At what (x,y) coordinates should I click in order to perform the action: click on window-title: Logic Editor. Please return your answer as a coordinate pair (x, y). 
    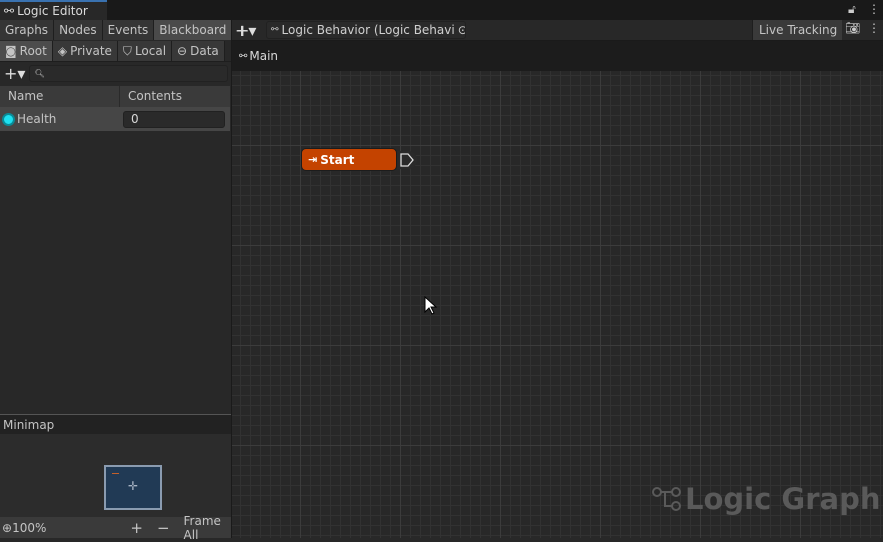
    Looking at the image, I should click on (52, 11).